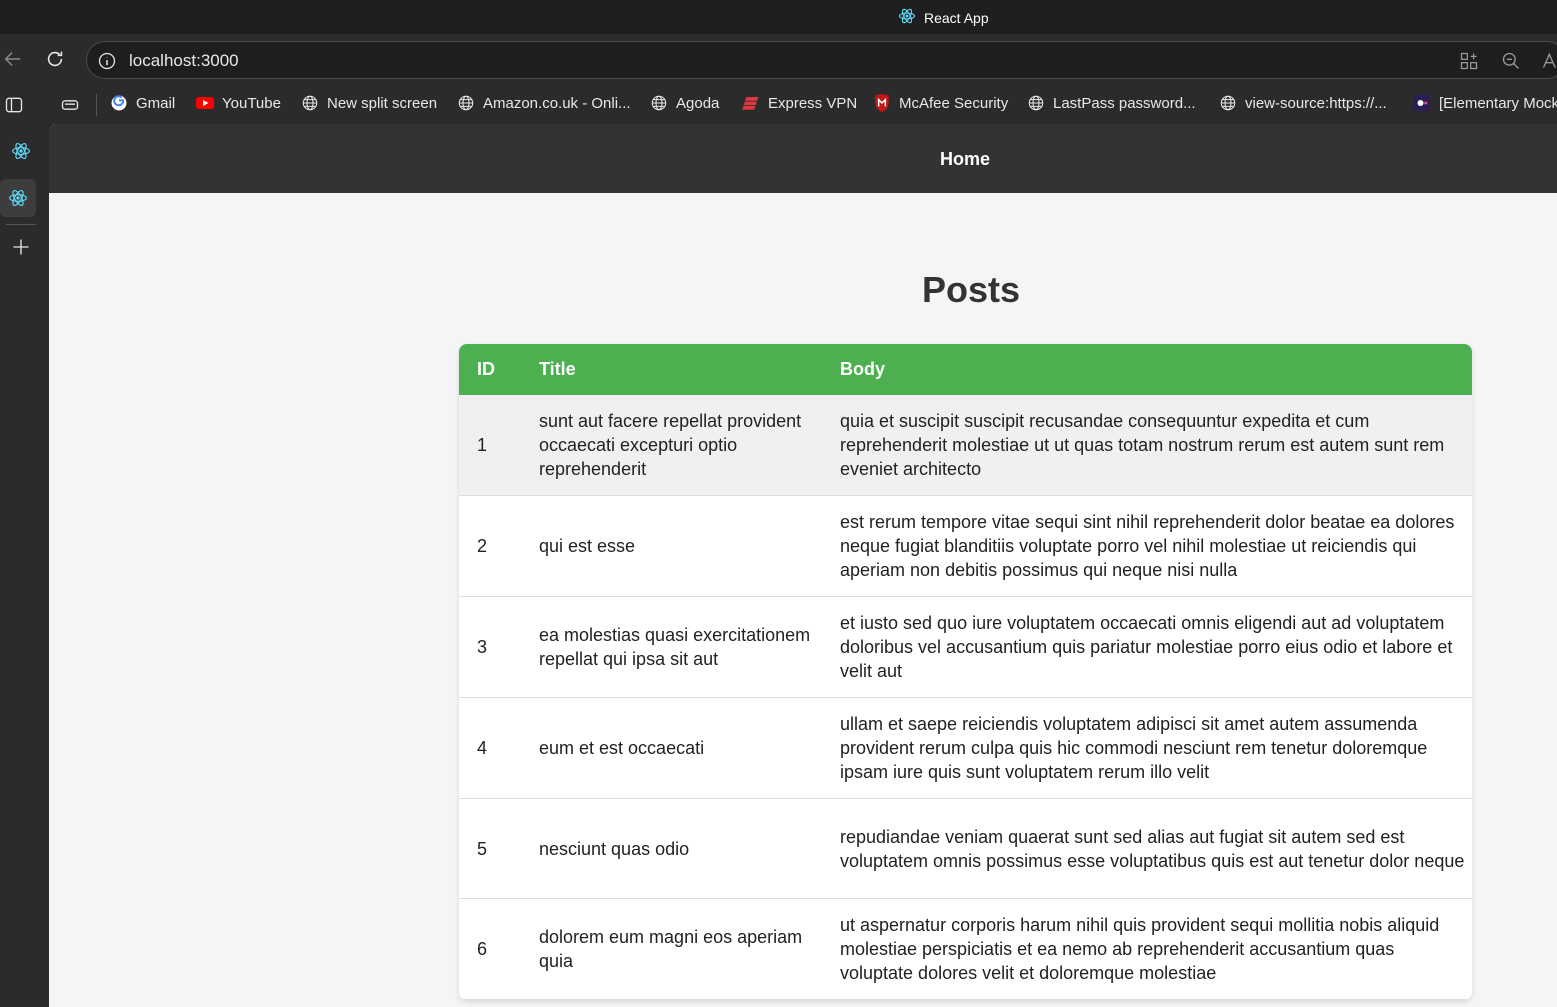  What do you see at coordinates (1422, 103) in the screenshot?
I see `app-icon` at bounding box center [1422, 103].